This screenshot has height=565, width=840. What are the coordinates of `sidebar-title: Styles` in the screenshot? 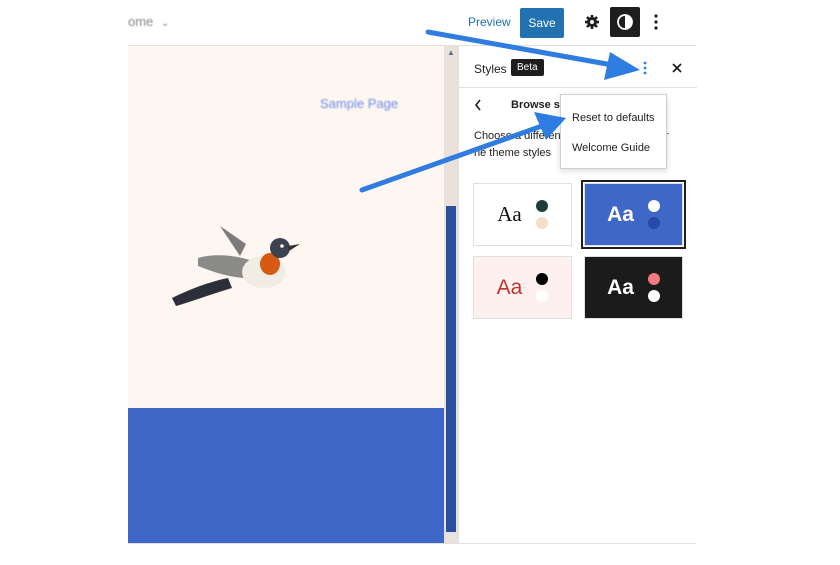 It's located at (490, 69).